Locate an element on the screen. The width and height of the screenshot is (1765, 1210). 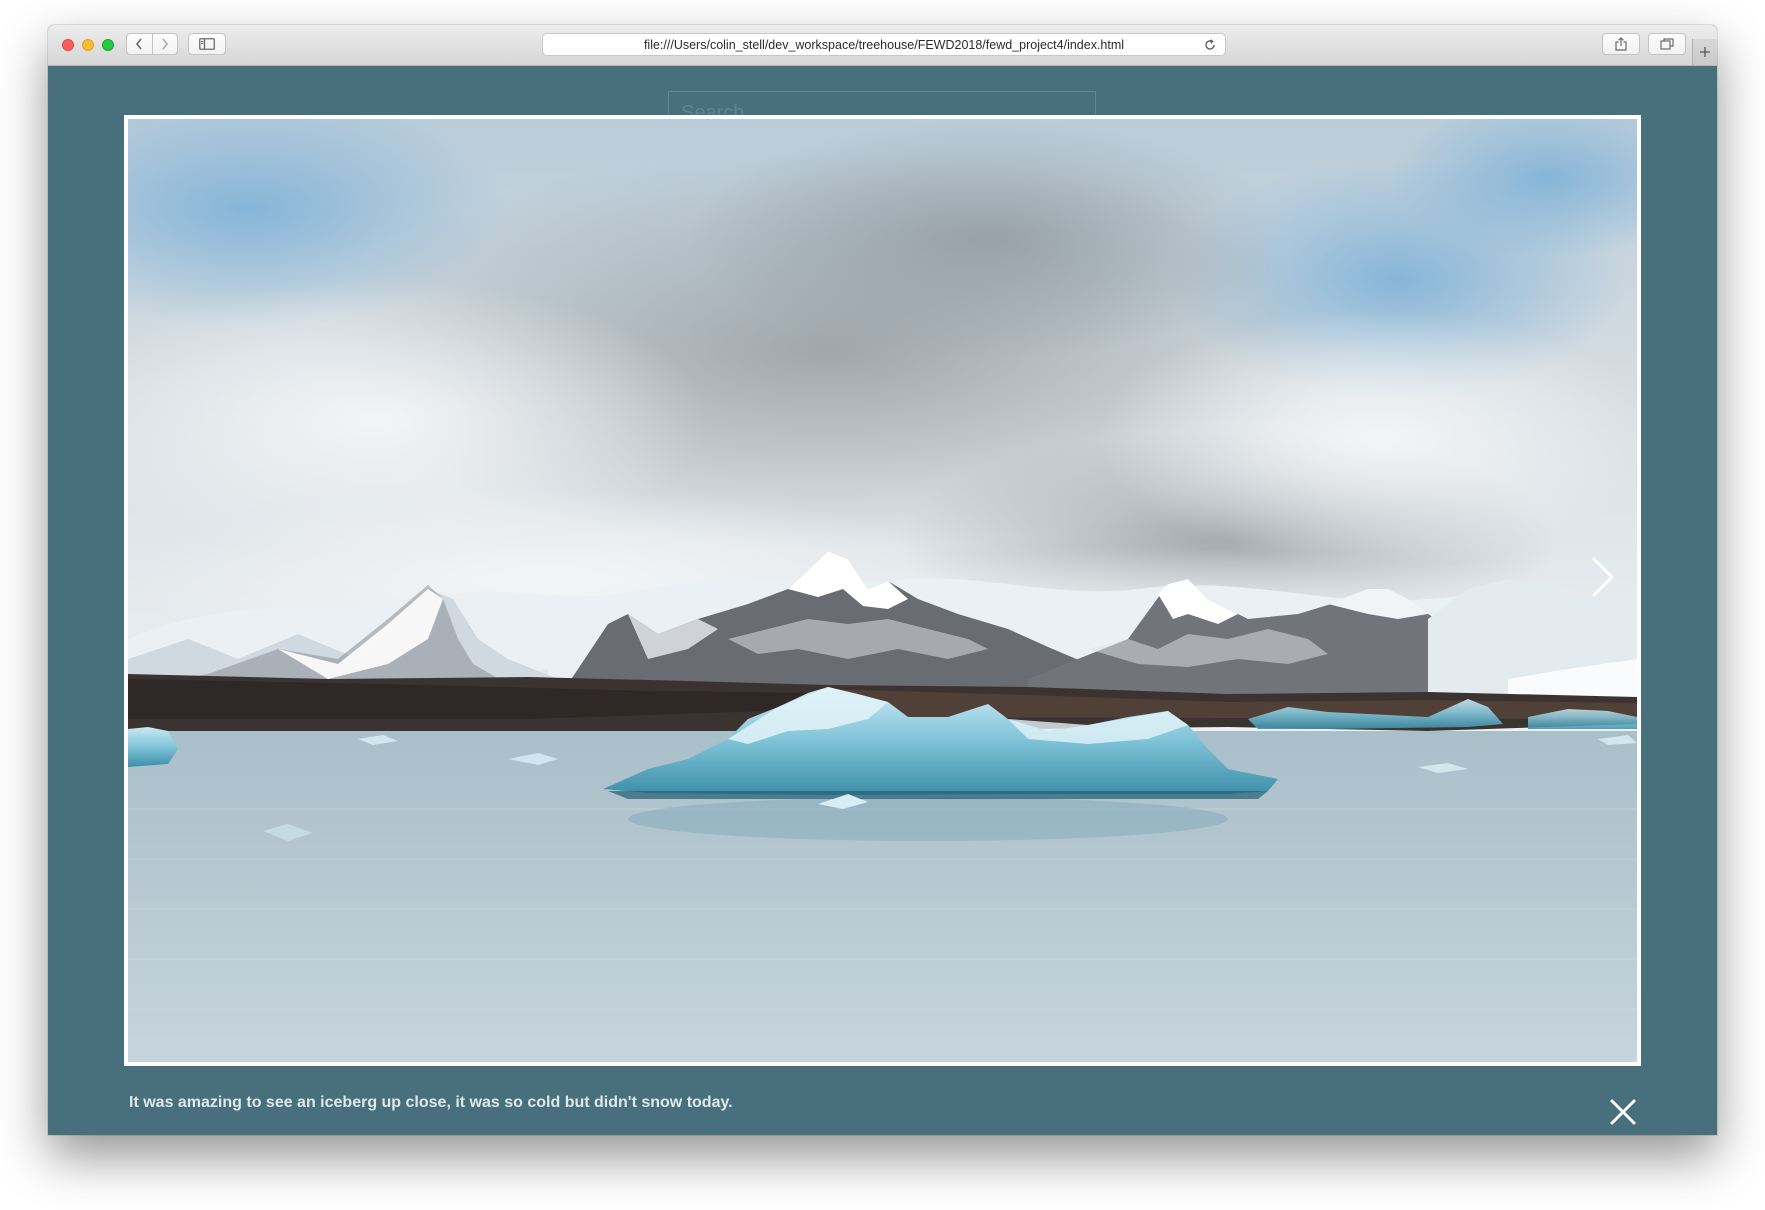
reload-icon is located at coordinates (1210, 44).